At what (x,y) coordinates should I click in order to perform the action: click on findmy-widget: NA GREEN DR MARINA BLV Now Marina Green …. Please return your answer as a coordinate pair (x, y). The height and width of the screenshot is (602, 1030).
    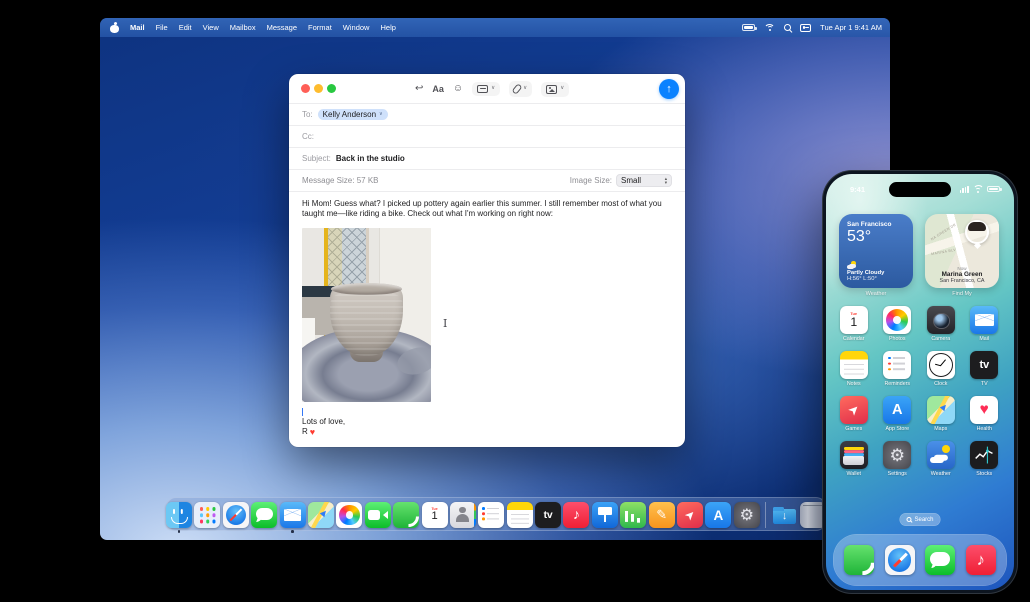
    Looking at the image, I should click on (962, 251).